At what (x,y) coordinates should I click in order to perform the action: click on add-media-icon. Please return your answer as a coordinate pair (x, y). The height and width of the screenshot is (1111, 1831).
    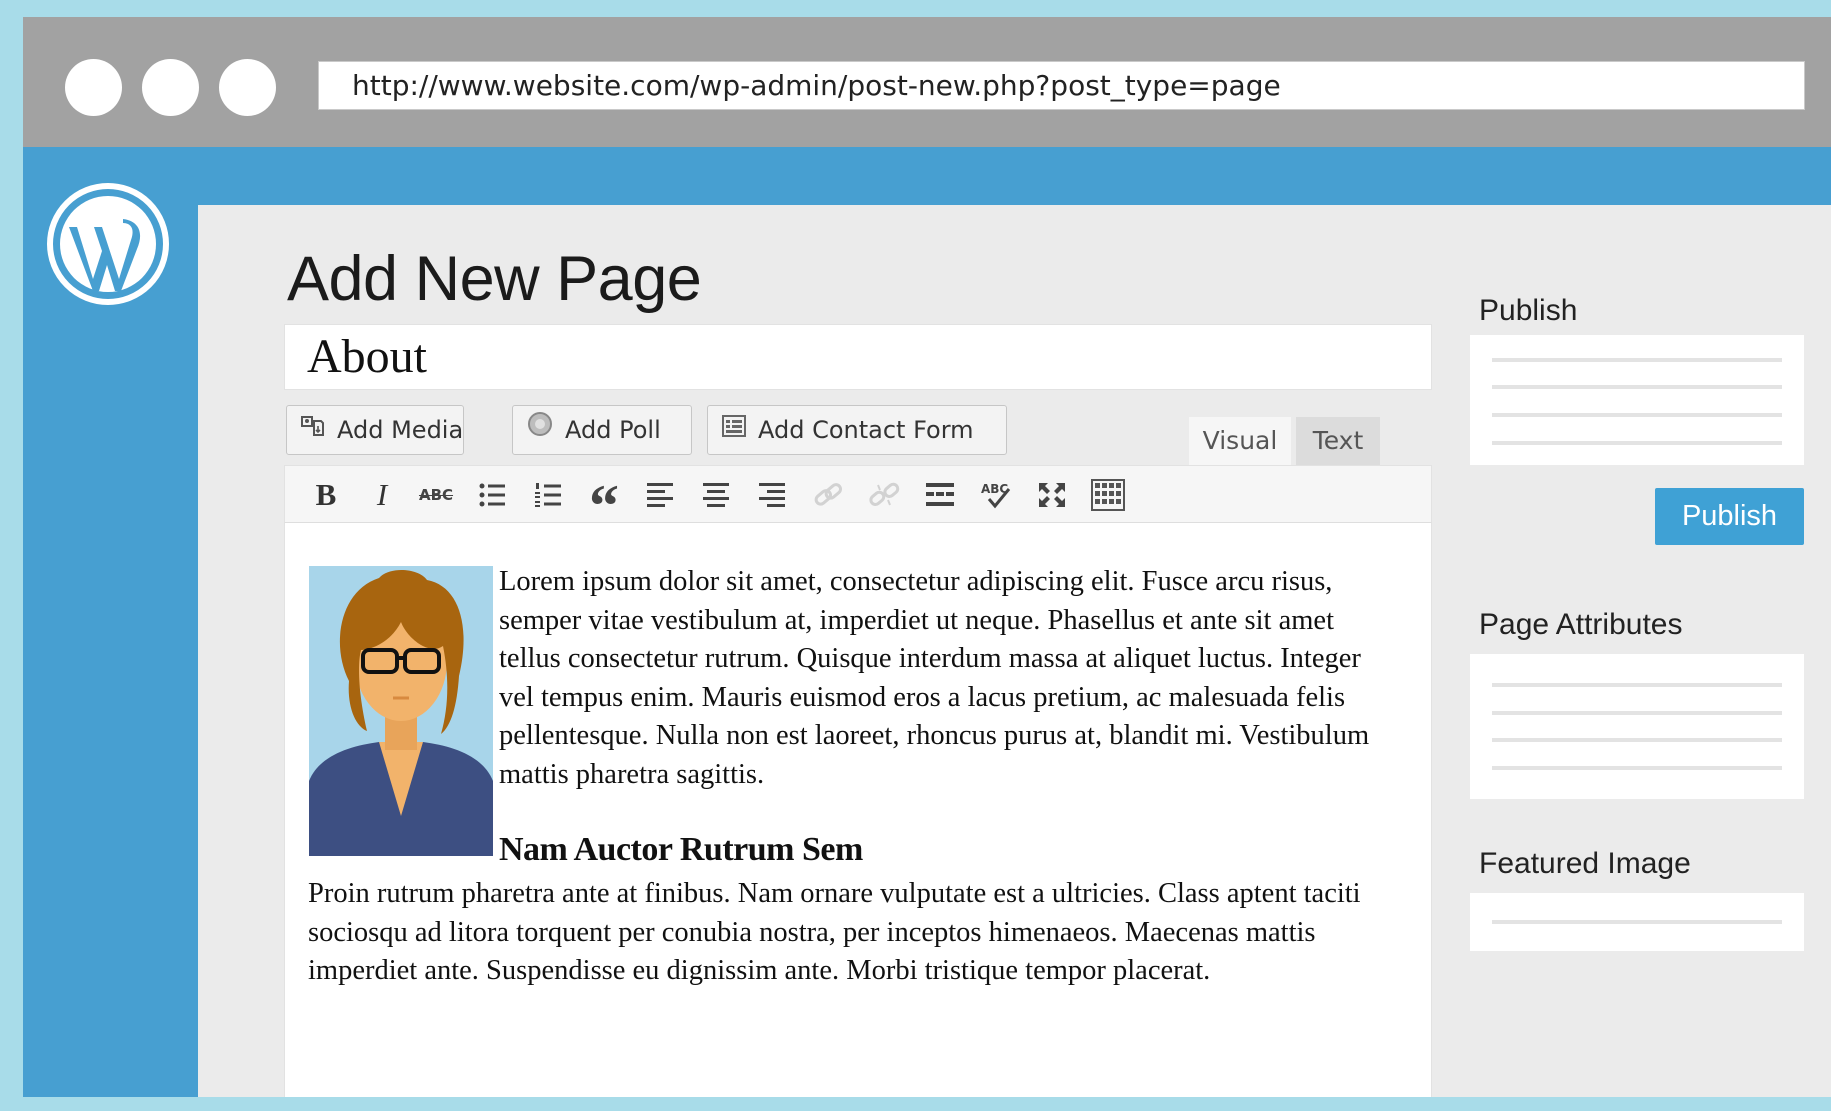
    Looking at the image, I should click on (313, 429).